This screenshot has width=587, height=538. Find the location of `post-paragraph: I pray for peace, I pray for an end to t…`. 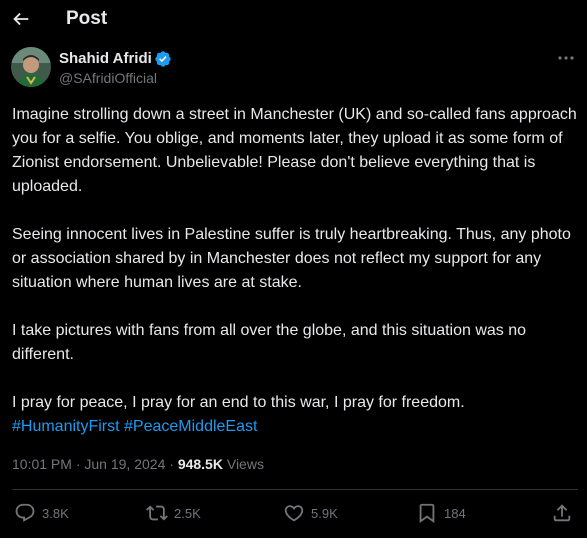

post-paragraph: I pray for peace, I pray for an end to t… is located at coordinates (238, 402).